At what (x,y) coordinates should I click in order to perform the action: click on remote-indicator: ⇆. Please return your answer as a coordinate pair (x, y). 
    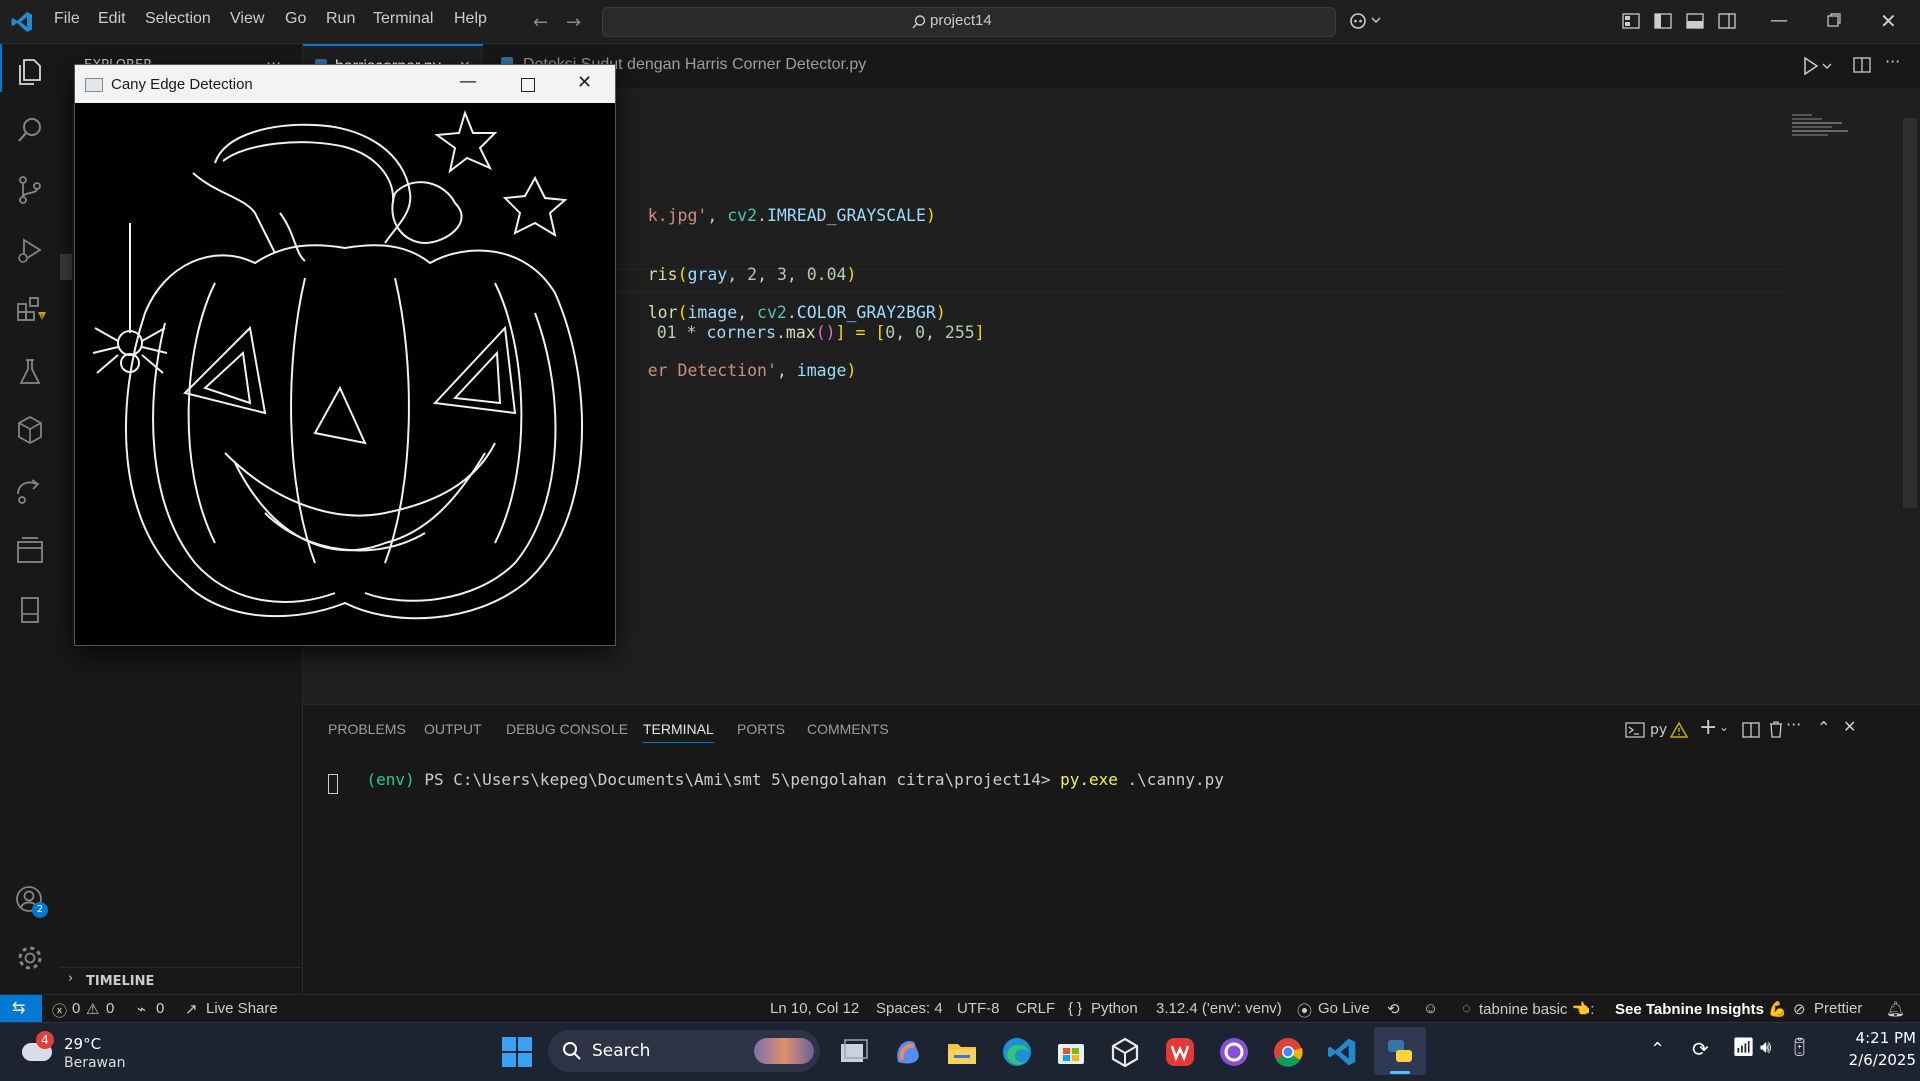
    Looking at the image, I should click on (21, 1009).